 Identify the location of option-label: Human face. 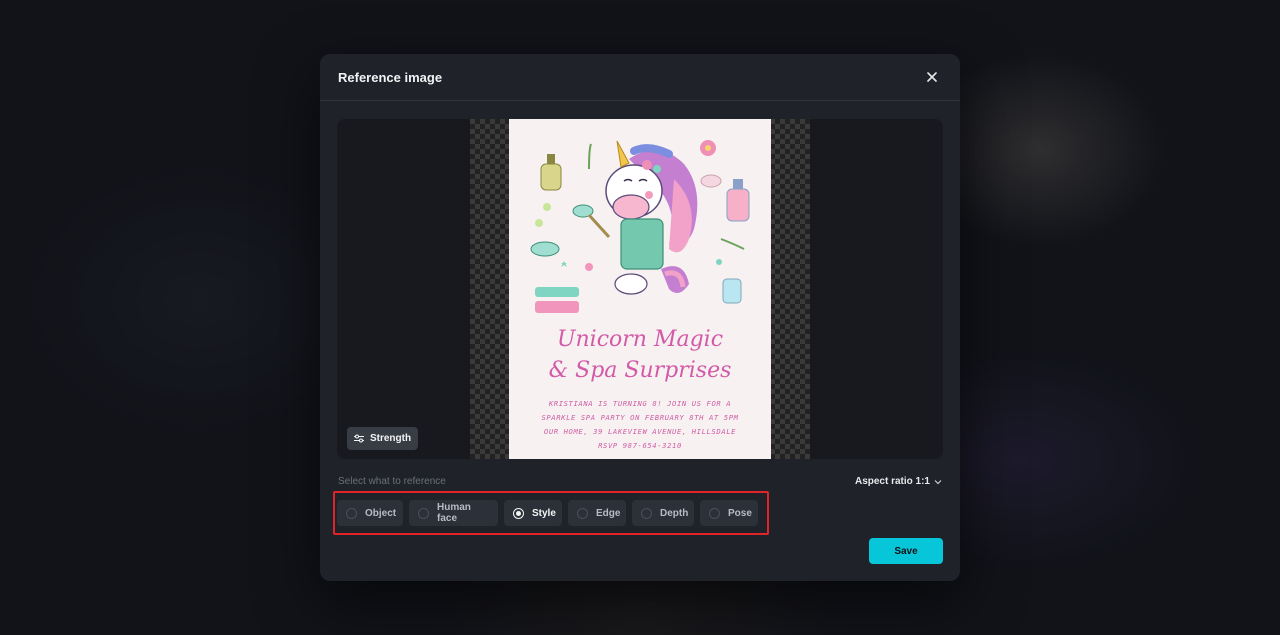
(454, 513).